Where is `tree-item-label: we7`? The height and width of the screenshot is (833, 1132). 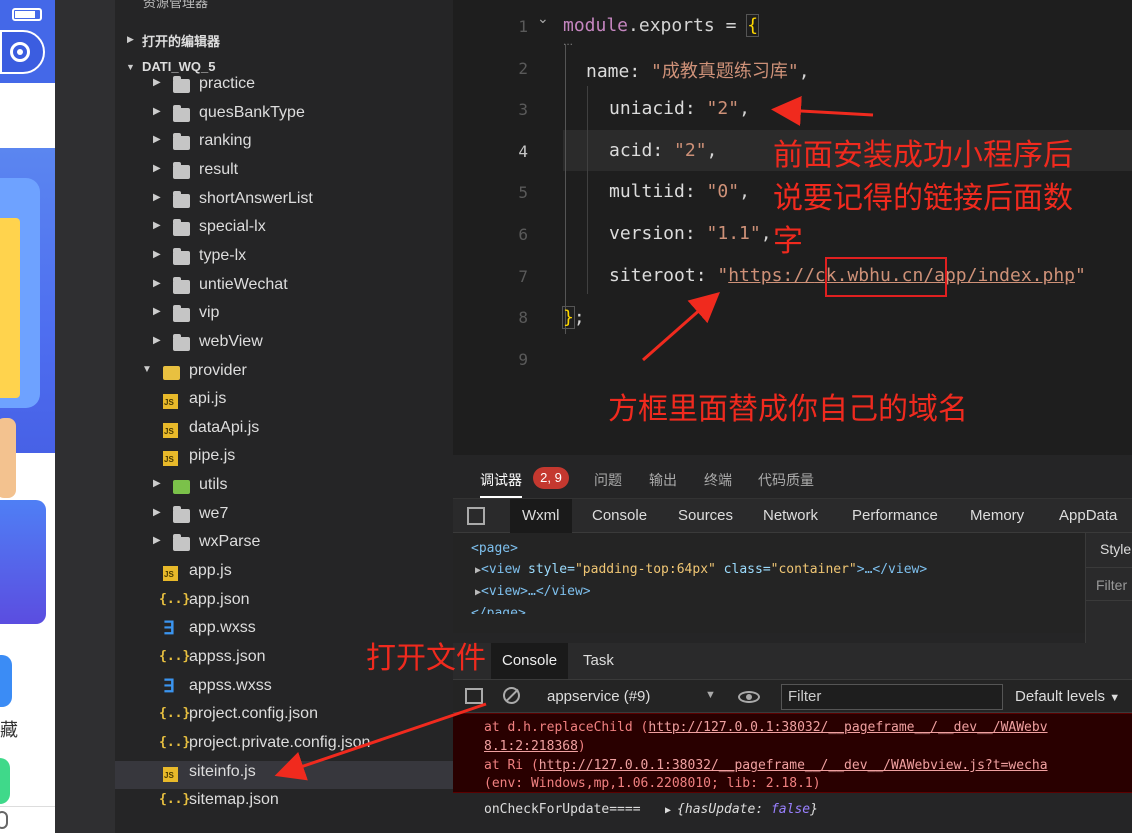 tree-item-label: we7 is located at coordinates (214, 513).